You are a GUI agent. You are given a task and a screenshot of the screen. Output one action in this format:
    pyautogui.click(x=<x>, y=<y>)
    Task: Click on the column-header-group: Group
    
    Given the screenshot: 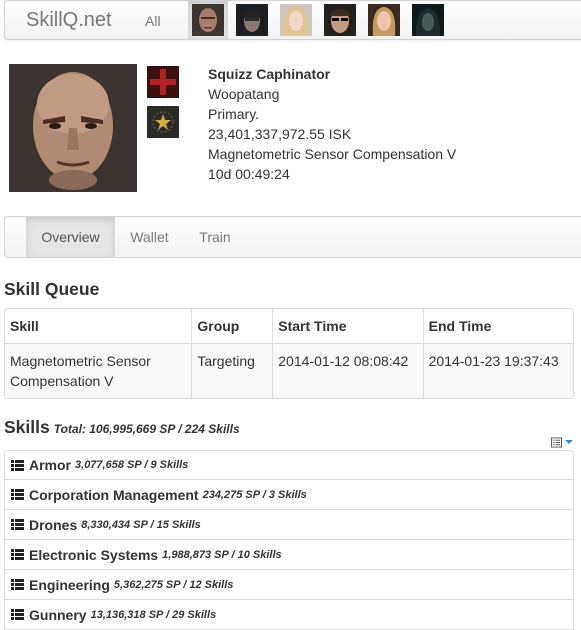 What is the action you would take?
    pyautogui.click(x=231, y=326)
    